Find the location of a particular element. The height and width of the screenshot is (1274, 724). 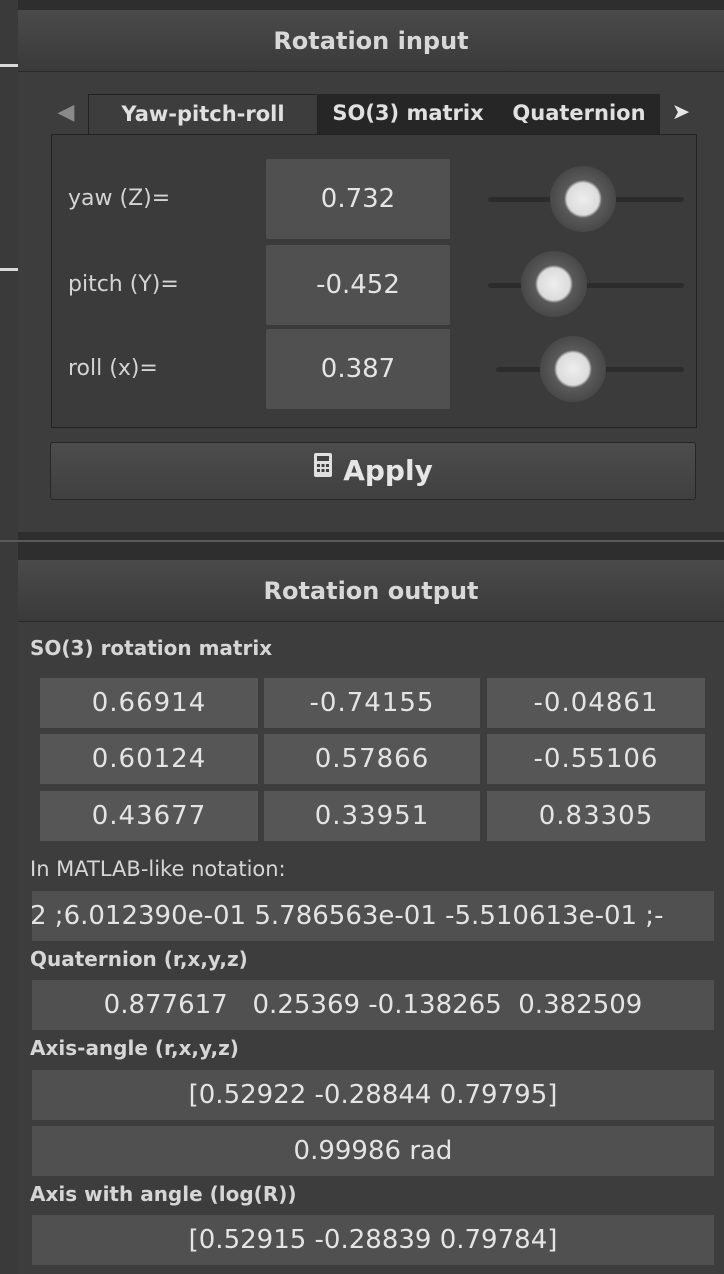

yaw-slider-knob is located at coordinates (583, 199).